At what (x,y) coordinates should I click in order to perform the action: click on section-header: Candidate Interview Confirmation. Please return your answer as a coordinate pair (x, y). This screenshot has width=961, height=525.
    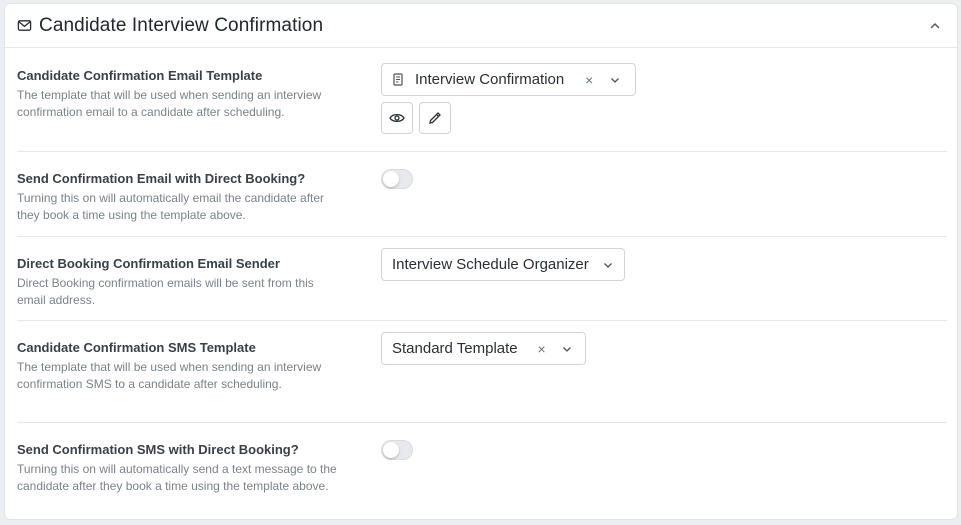
    Looking at the image, I should click on (481, 26).